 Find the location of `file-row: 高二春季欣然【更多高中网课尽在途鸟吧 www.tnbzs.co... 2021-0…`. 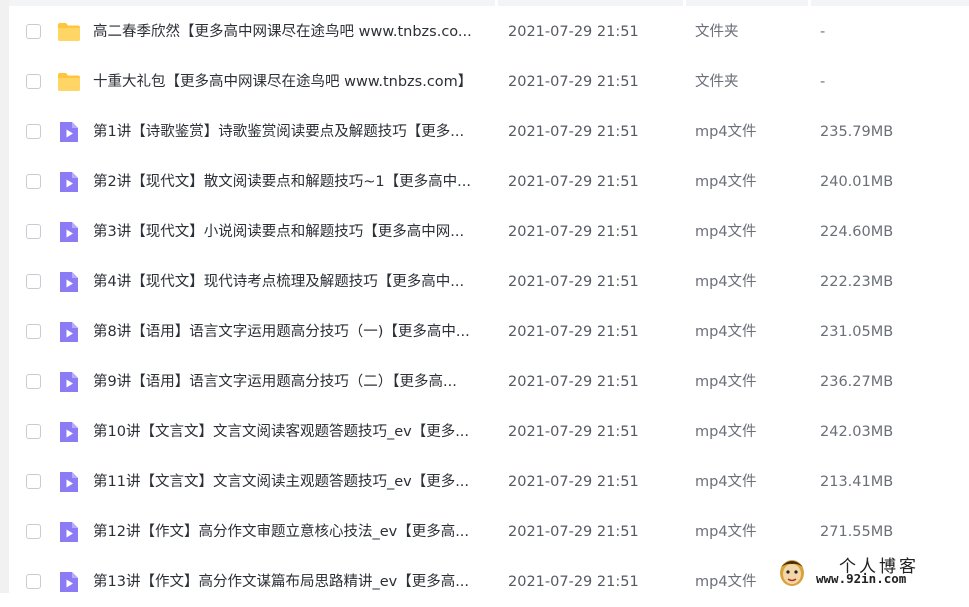

file-row: 高二春季欣然【更多高中网课尽在途鸟吧 www.tnbzs.co... 2021-0… is located at coordinates (489, 32).